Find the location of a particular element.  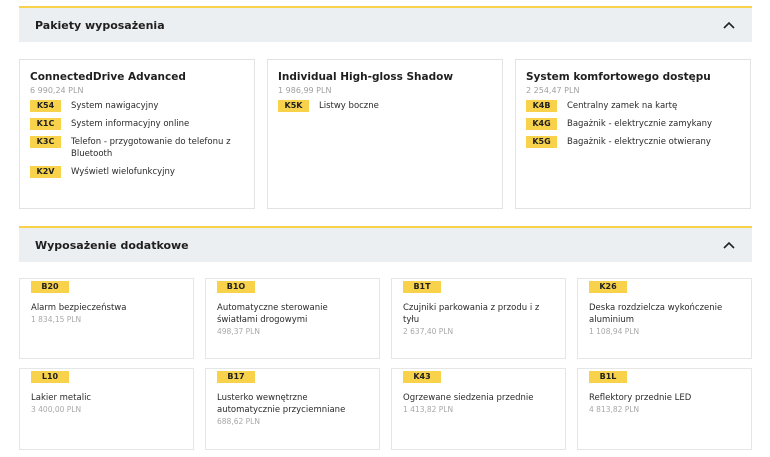

package-item: K5G Bagażnik - elektrycznie otwierany is located at coordinates (633, 142).